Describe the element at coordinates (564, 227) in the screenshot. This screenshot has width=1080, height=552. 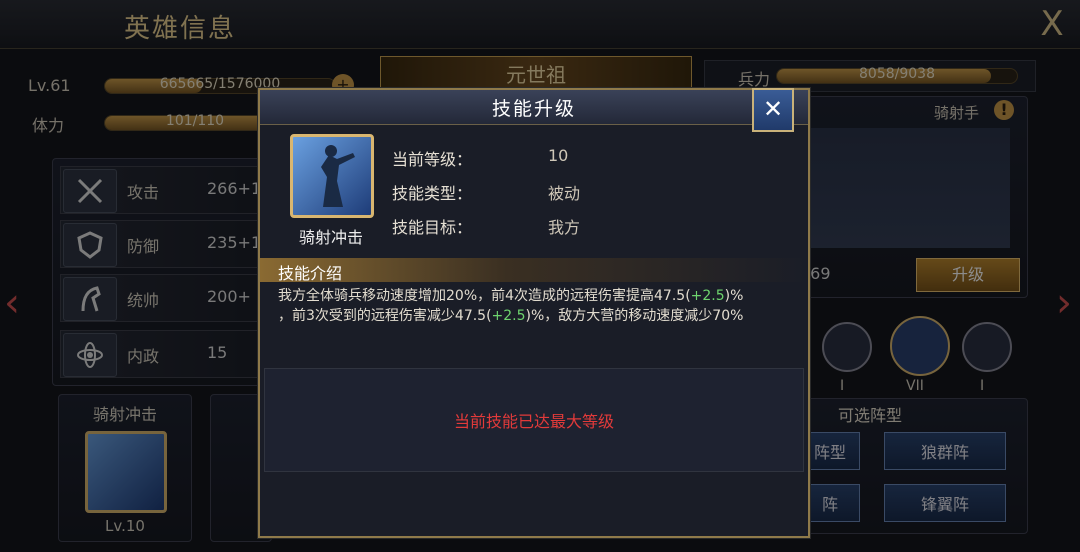
I see `info-value: 我方` at that location.